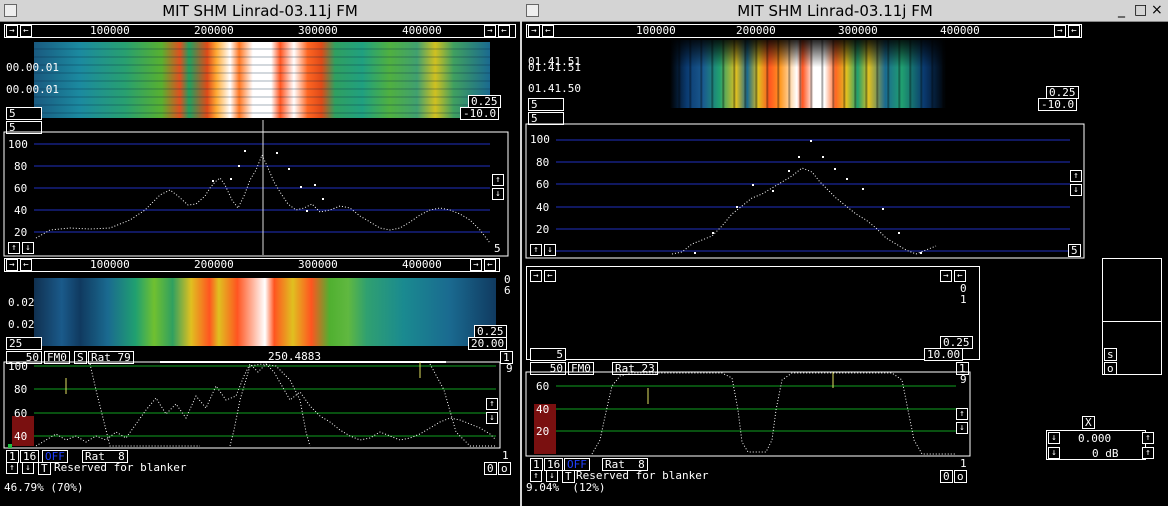 The height and width of the screenshot is (506, 1168). I want to click on right-avg-top: 5, so click(546, 104).